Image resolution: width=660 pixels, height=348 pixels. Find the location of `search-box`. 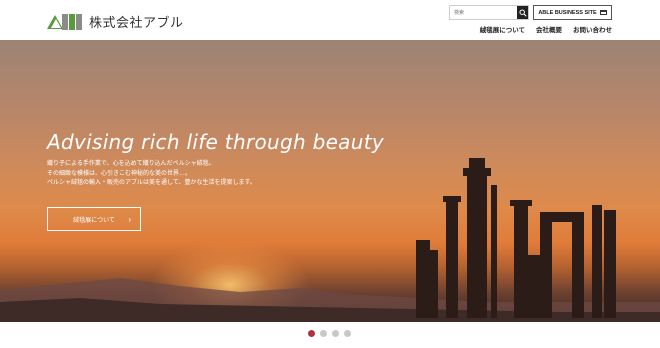

search-box is located at coordinates (489, 12).